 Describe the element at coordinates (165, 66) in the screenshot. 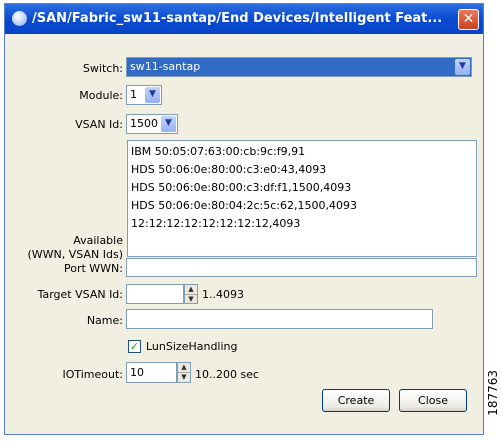

I see `switch-value: sw11-santap` at that location.